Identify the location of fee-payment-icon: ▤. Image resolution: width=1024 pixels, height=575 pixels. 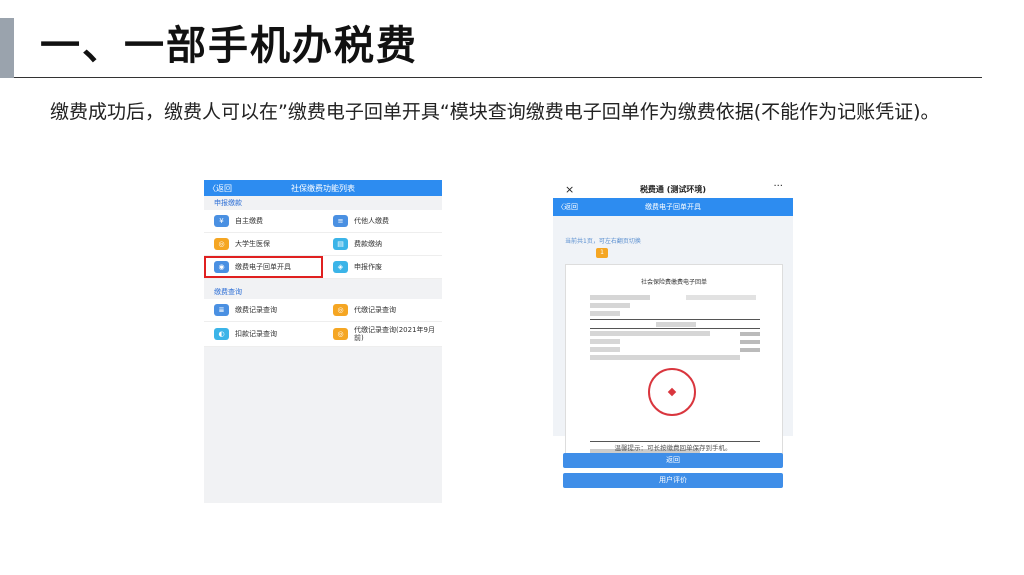
(340, 244).